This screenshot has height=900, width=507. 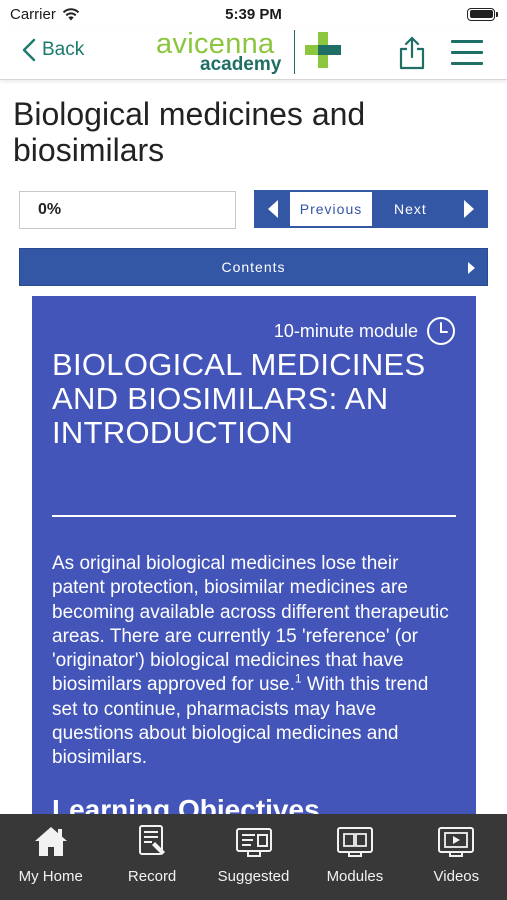 I want to click on share-icon, so click(x=412, y=53).